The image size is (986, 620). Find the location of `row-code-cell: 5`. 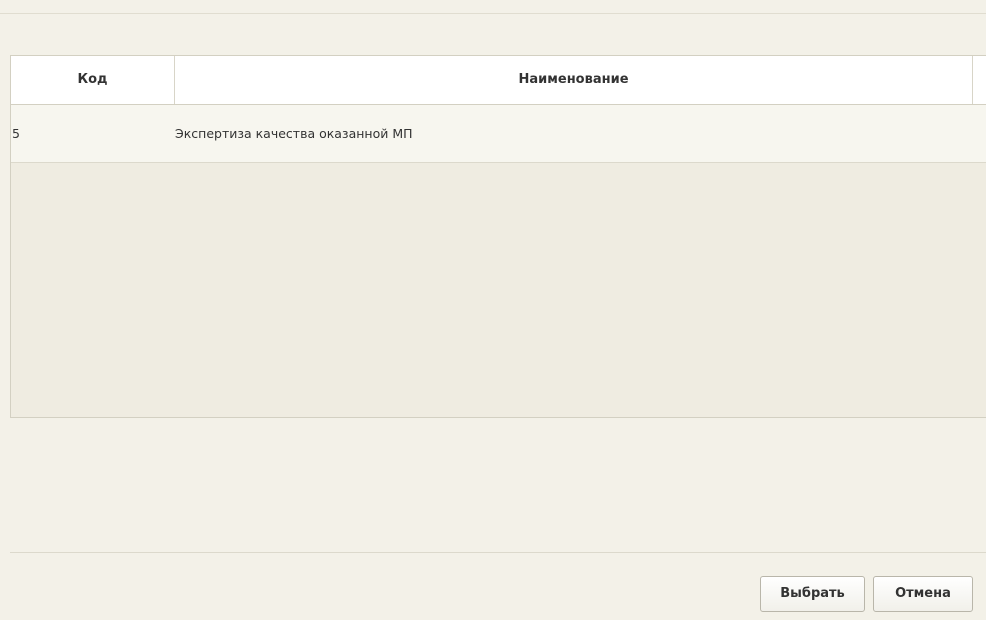

row-code-cell: 5 is located at coordinates (16, 133).